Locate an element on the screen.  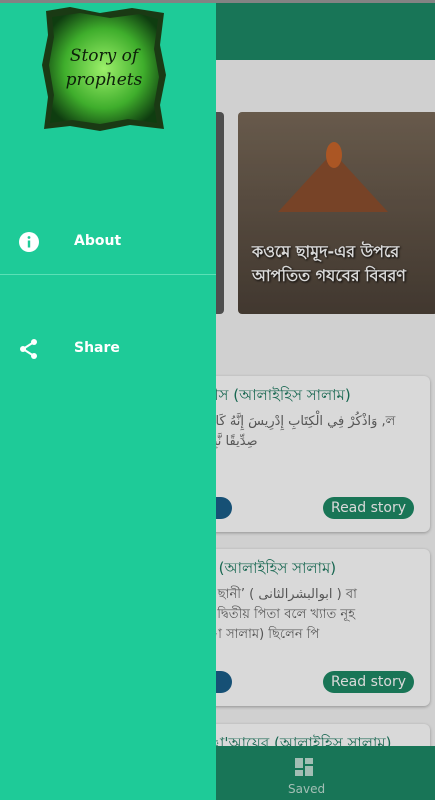
drawer-item-share: Share is located at coordinates (108, 350).